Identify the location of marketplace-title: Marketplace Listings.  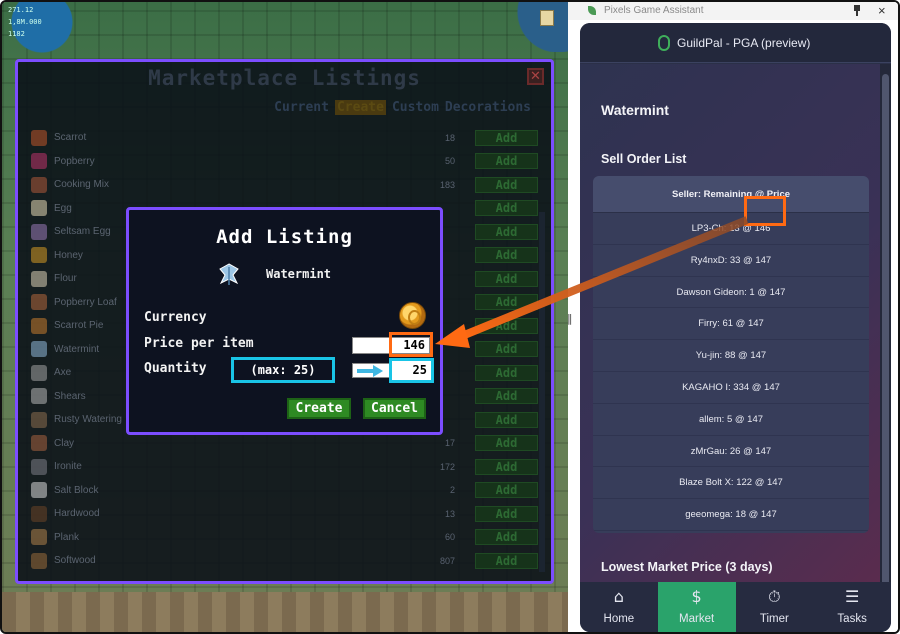
(284, 78).